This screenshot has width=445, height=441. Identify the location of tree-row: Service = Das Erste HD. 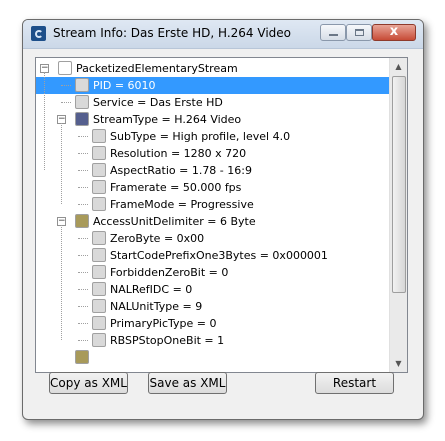
(212, 102).